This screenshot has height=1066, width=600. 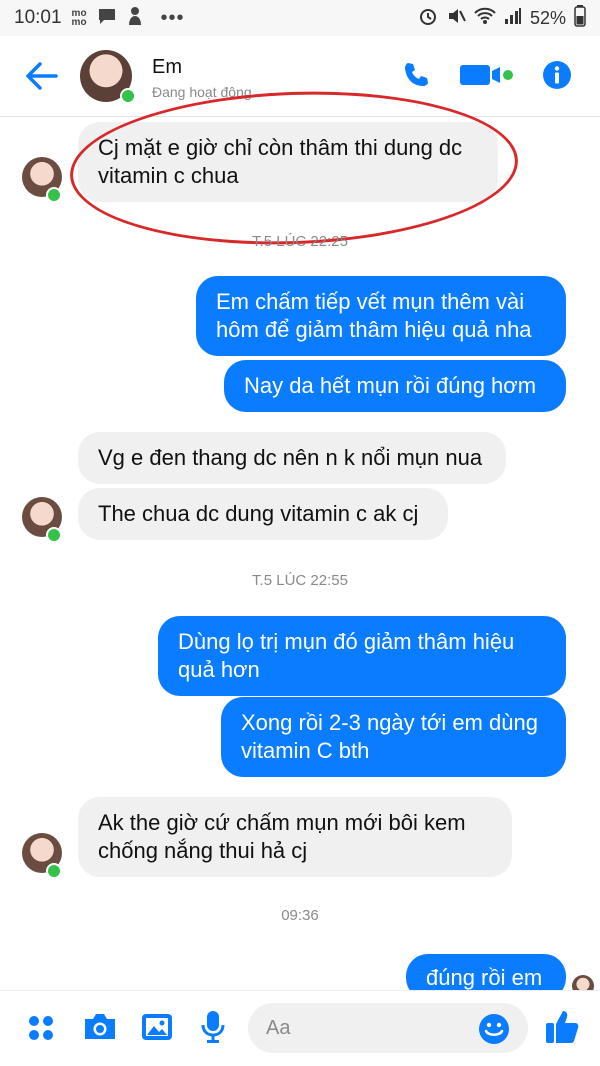 What do you see at coordinates (213, 1029) in the screenshot?
I see `microphone-icon` at bounding box center [213, 1029].